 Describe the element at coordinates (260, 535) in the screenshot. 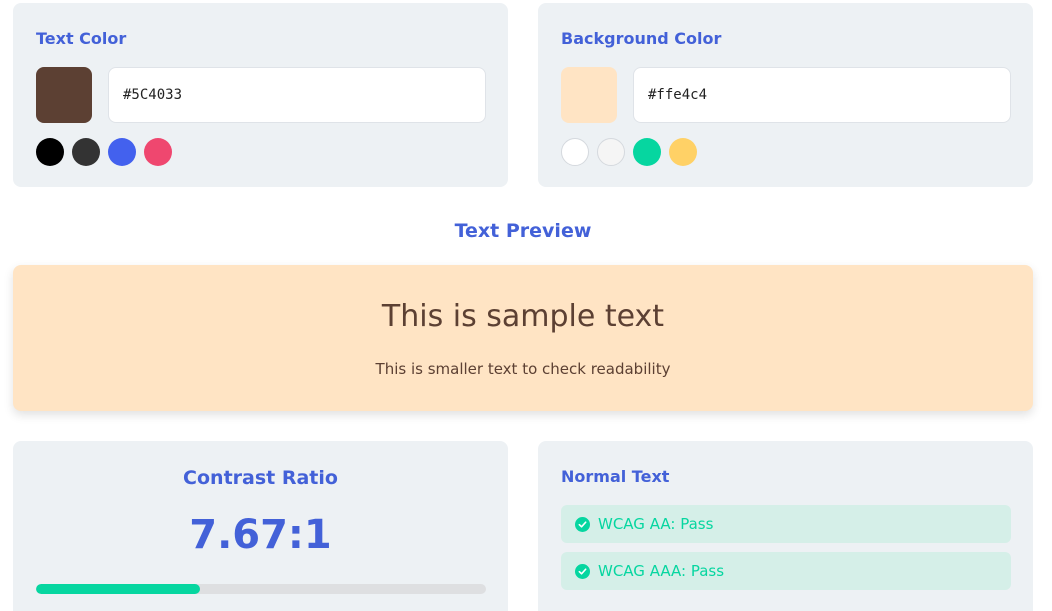

I see `contrast-ratio-value: 7.67:1` at that location.